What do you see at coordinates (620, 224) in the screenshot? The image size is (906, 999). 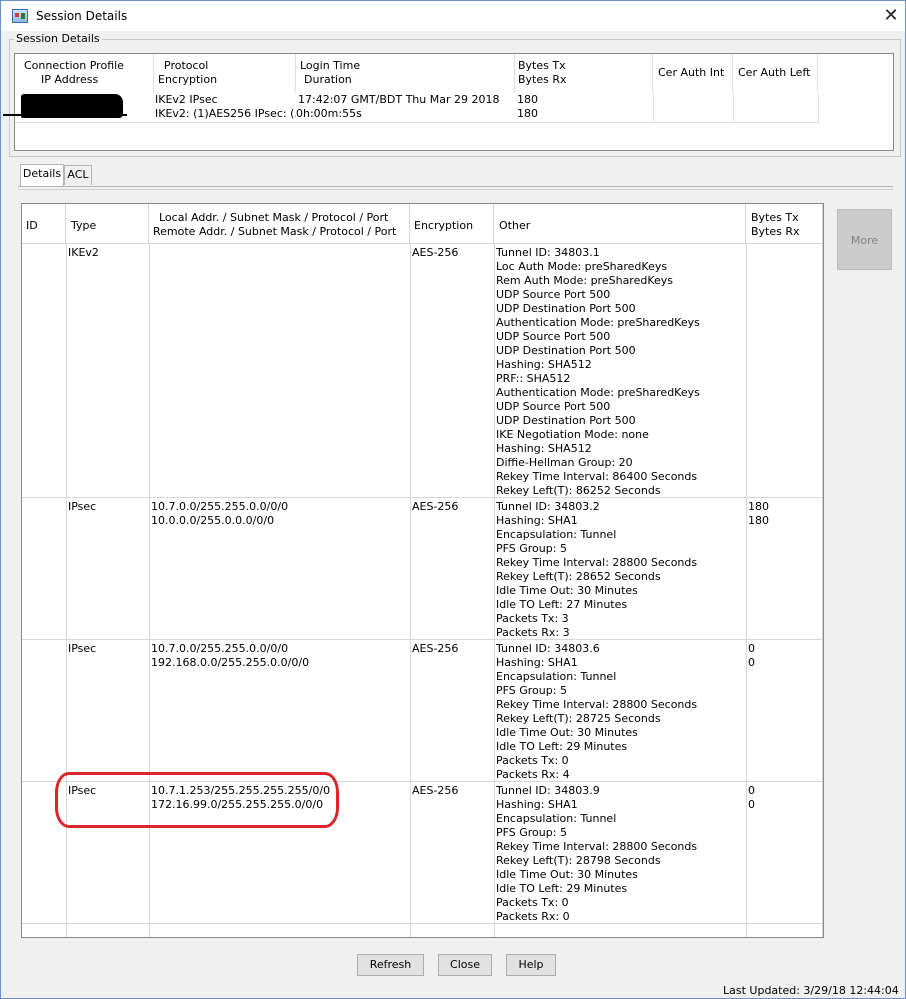 I see `header-other: Other` at bounding box center [620, 224].